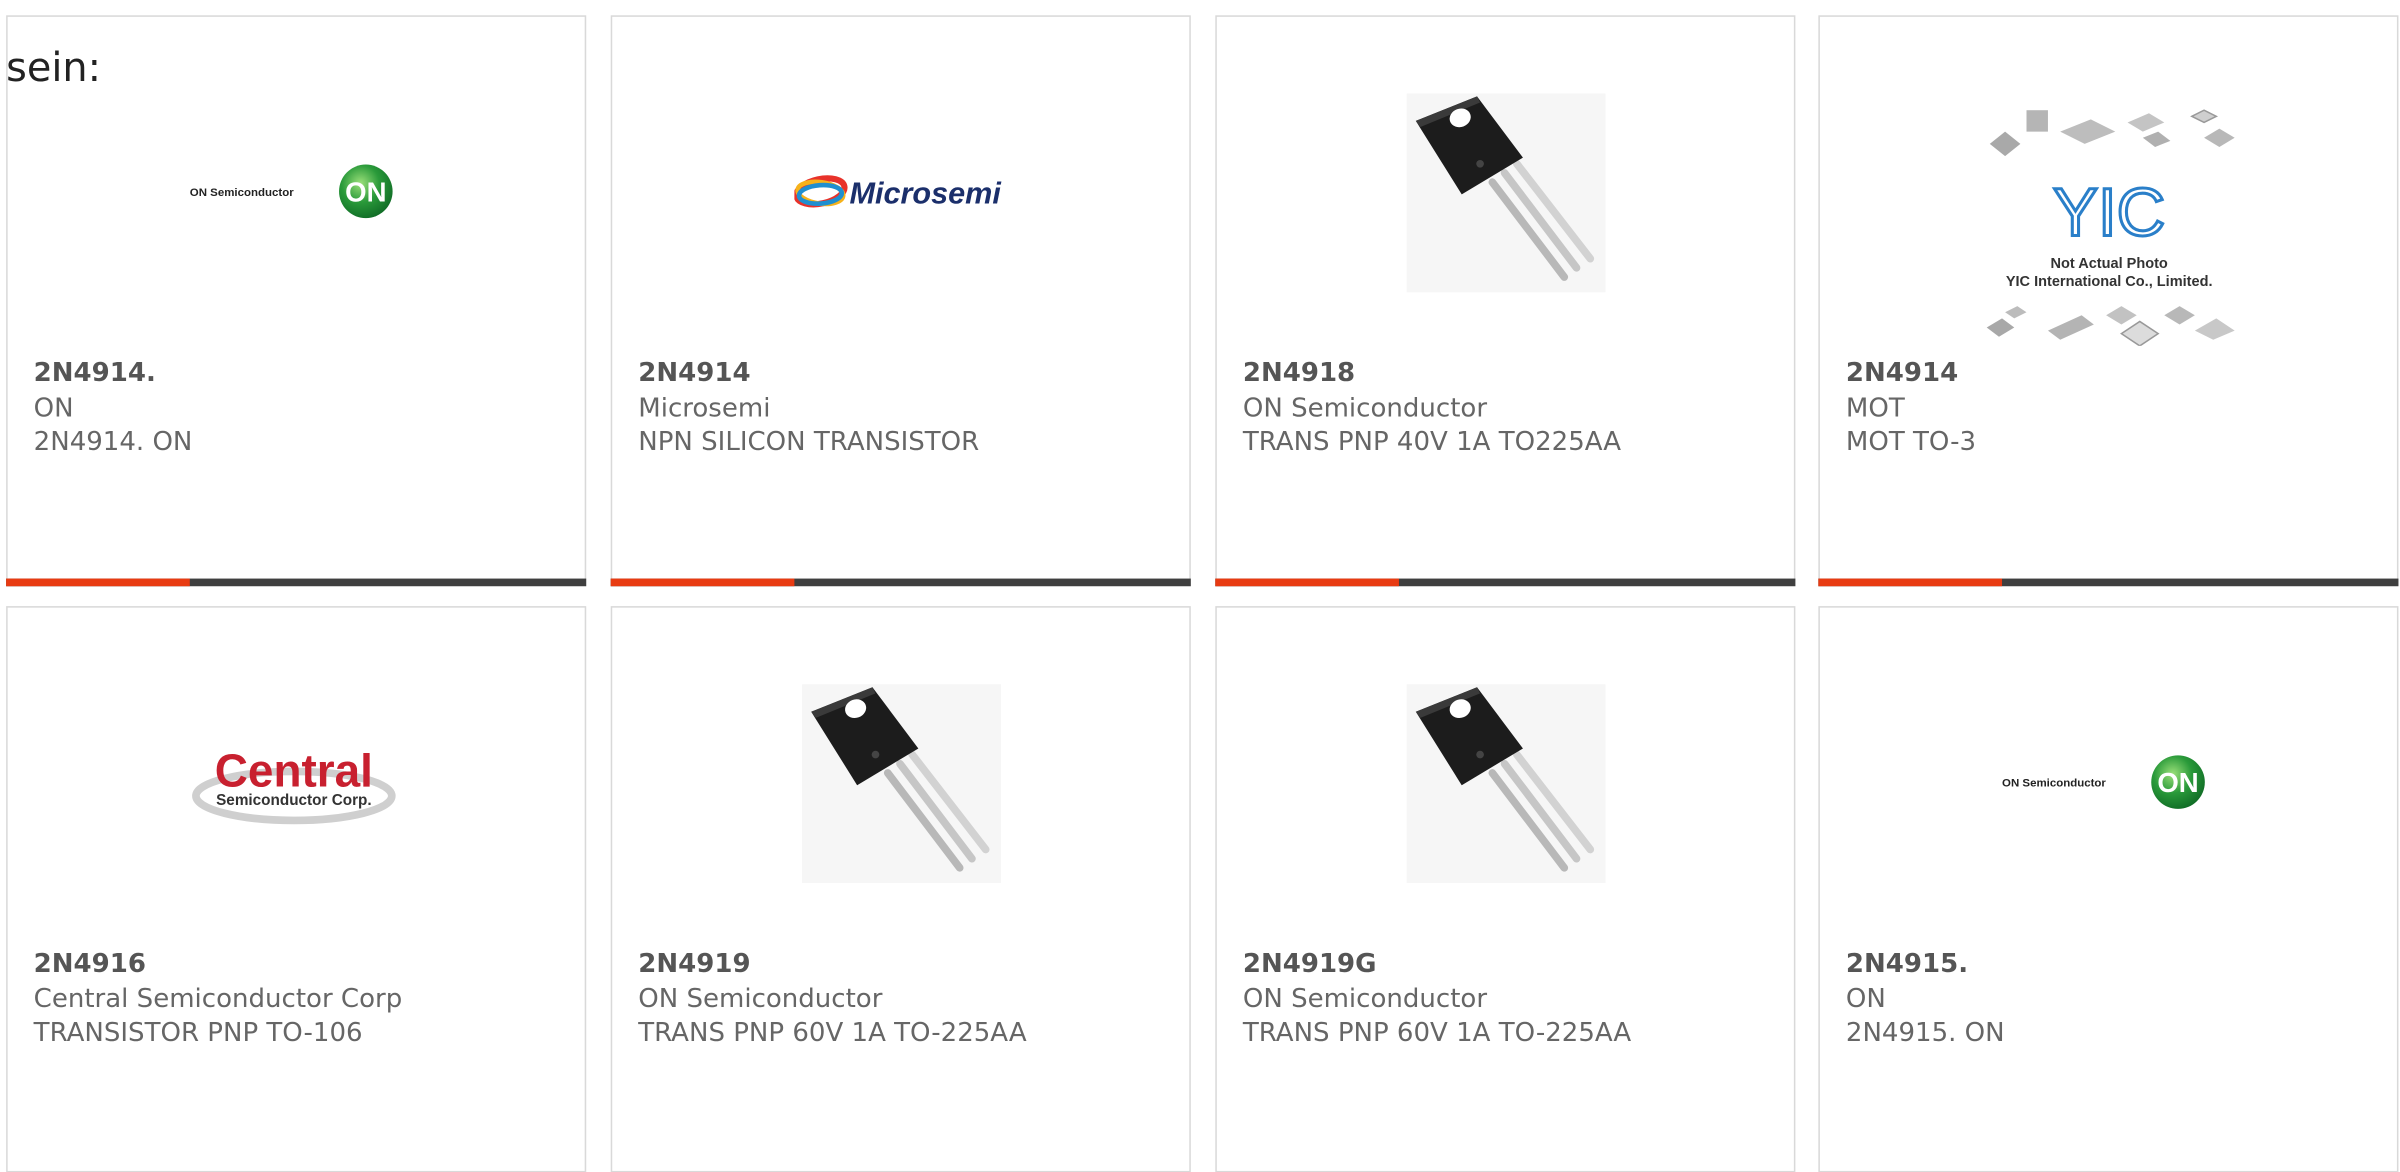 The image size is (2400, 1172). I want to click on svg-text: Central, so click(293, 771).